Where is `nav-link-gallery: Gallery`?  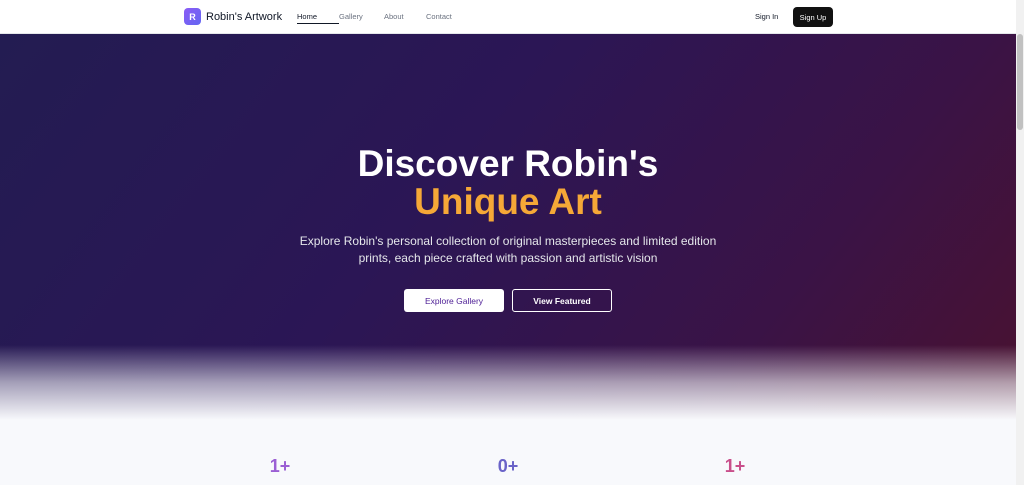 nav-link-gallery: Gallery is located at coordinates (361, 16).